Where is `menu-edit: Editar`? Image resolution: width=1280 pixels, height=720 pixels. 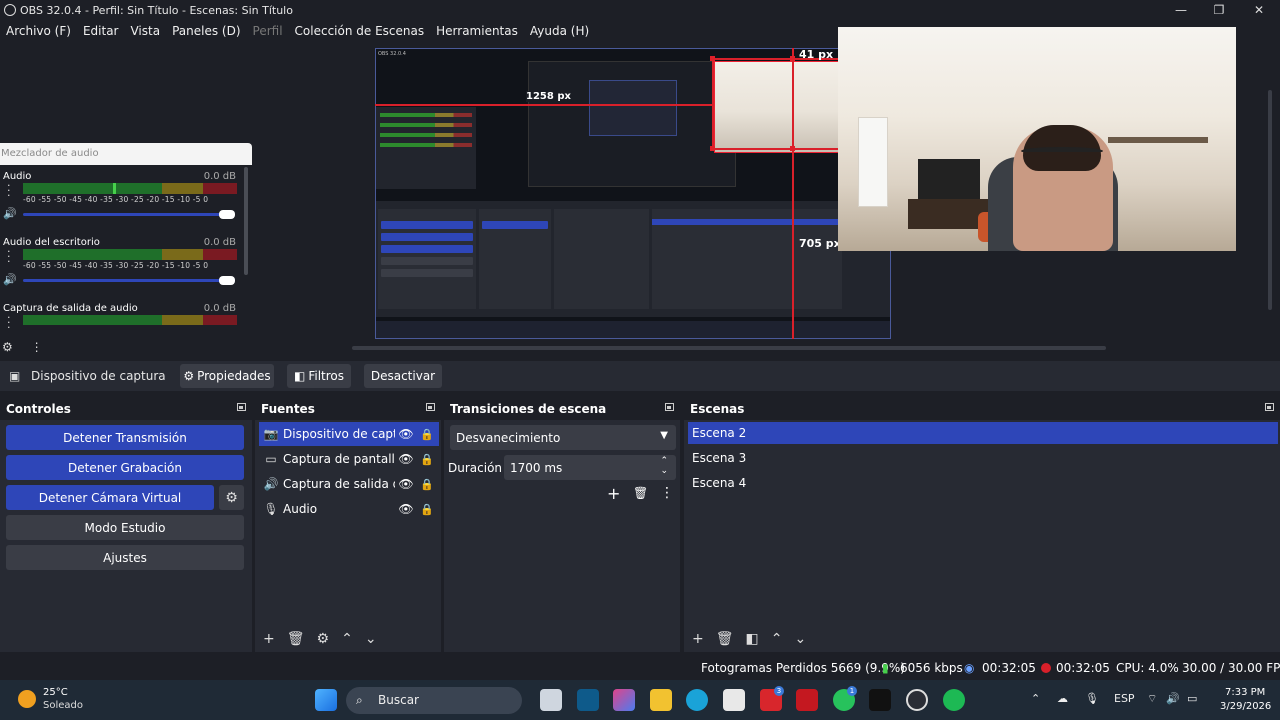
menu-edit: Editar is located at coordinates (101, 31).